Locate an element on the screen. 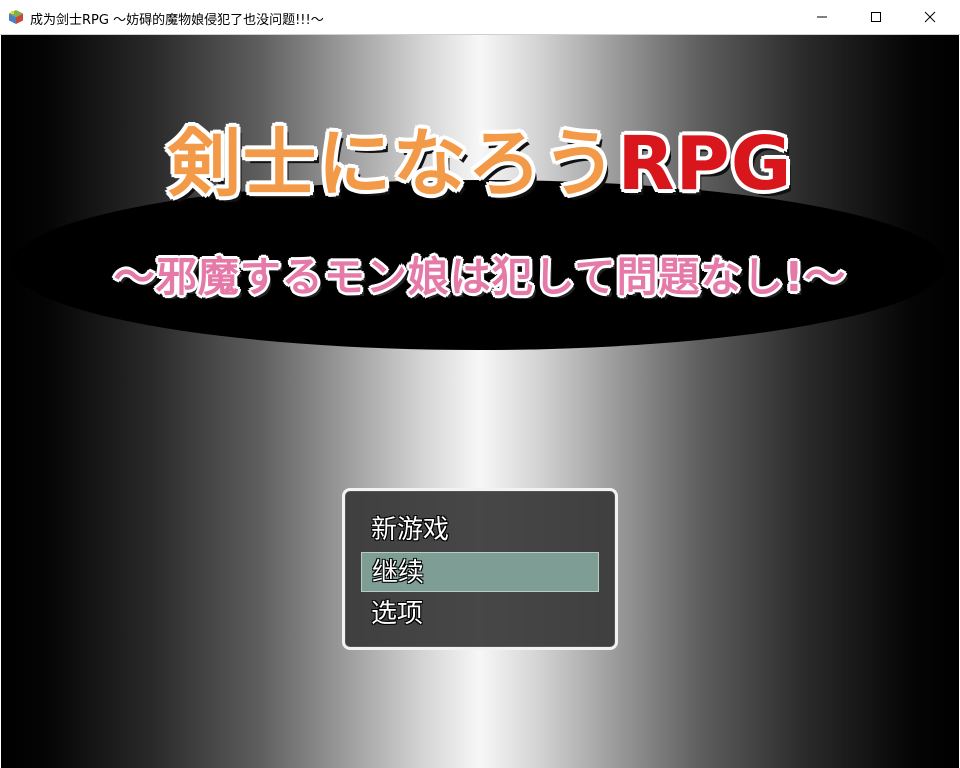  logo-title-rpg: RPG is located at coordinates (705, 164).